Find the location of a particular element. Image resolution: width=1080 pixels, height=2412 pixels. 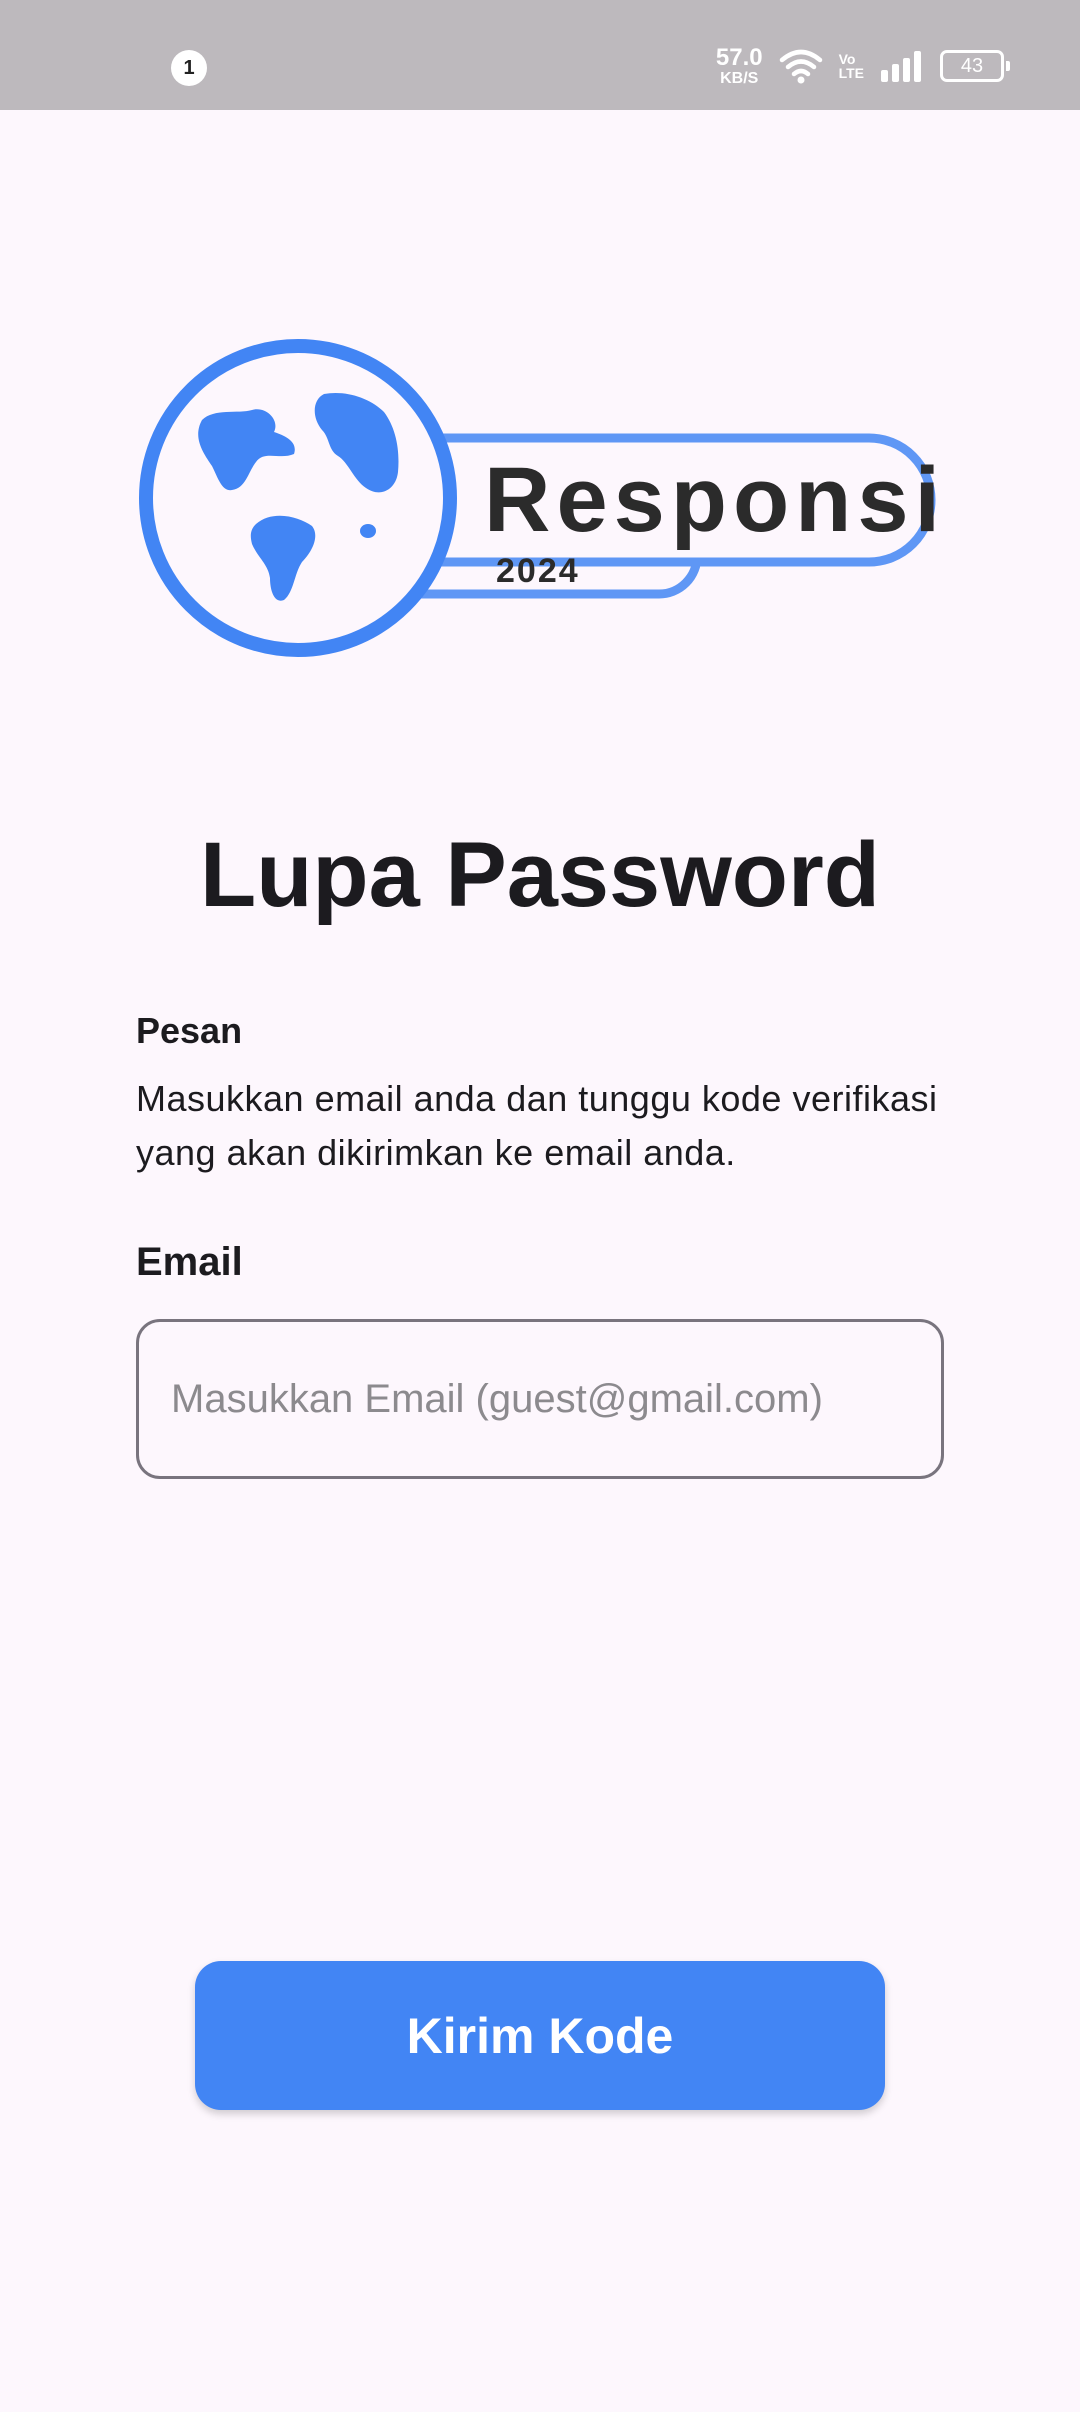

network-speed: 57.0 KB/S is located at coordinates (739, 65).